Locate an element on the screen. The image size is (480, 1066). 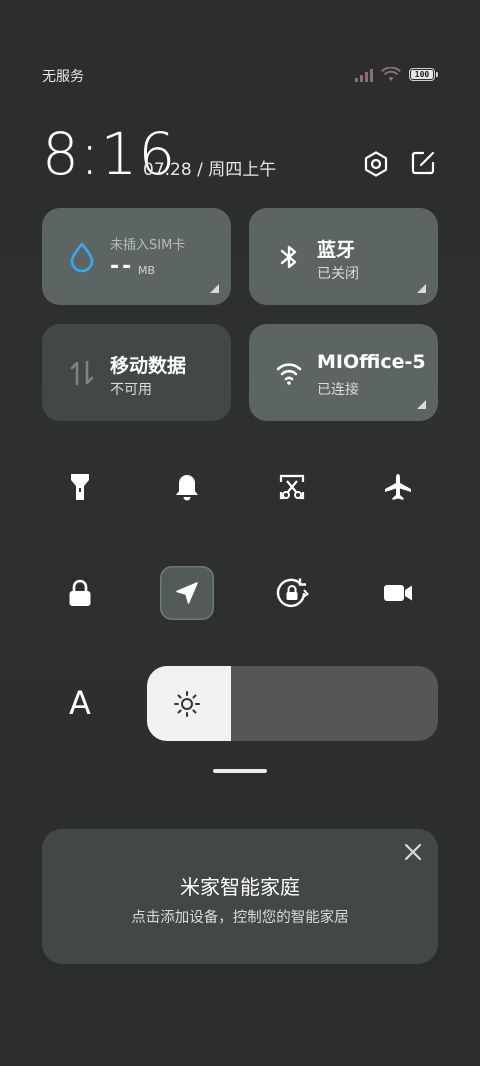
airplane-mode-toggle is located at coordinates (398, 487).